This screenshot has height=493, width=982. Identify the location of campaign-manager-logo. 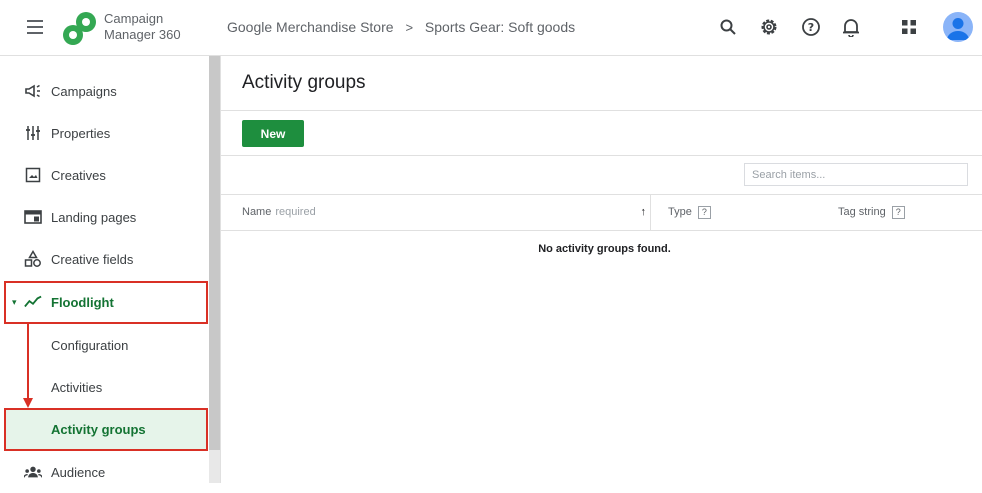
(79, 28).